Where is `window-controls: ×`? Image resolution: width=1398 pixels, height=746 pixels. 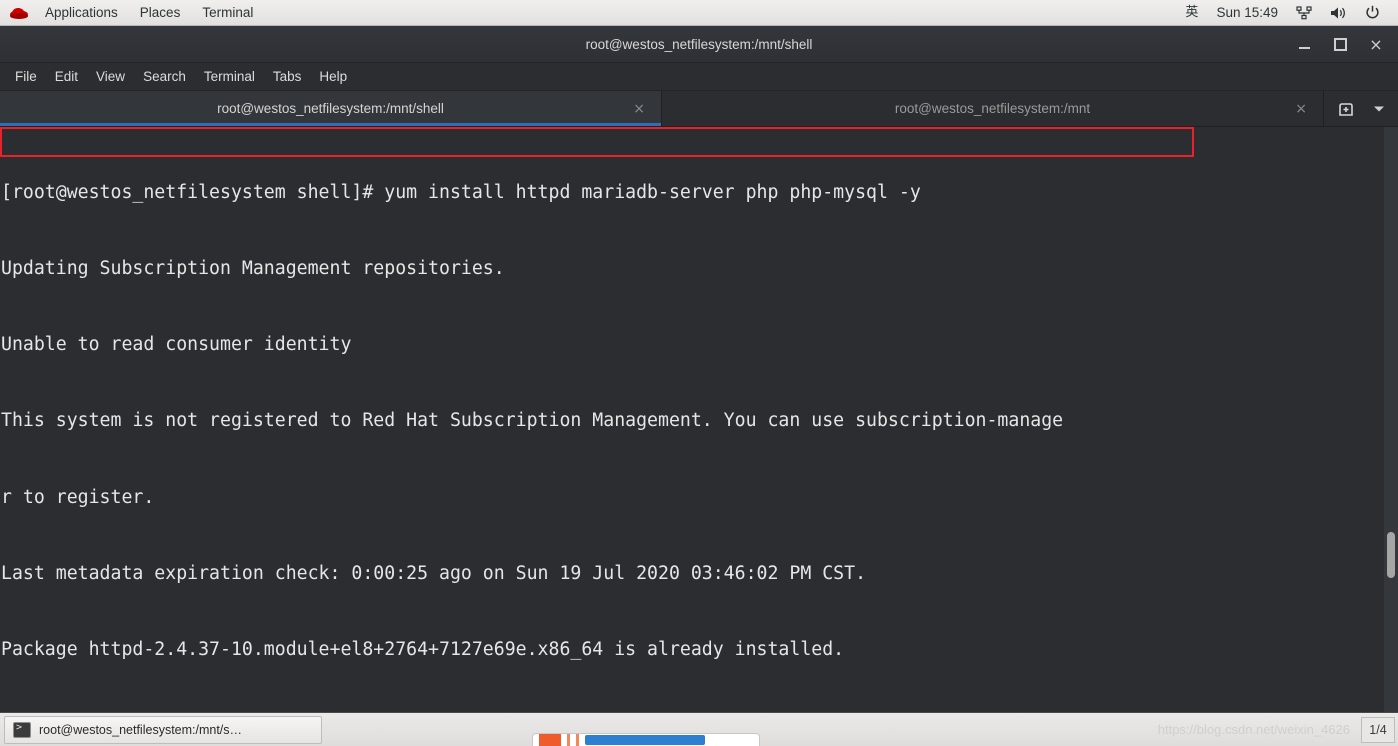 window-controls: × is located at coordinates (1340, 44).